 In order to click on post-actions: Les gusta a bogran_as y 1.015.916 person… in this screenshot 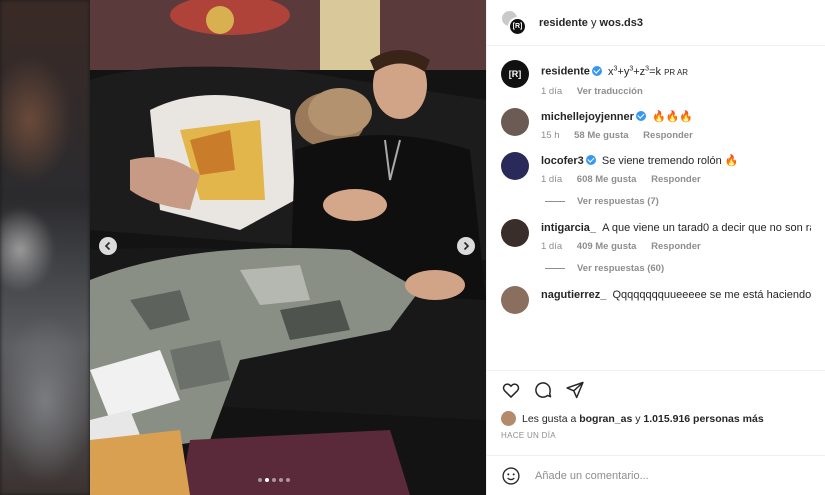, I will do `click(656, 412)`.